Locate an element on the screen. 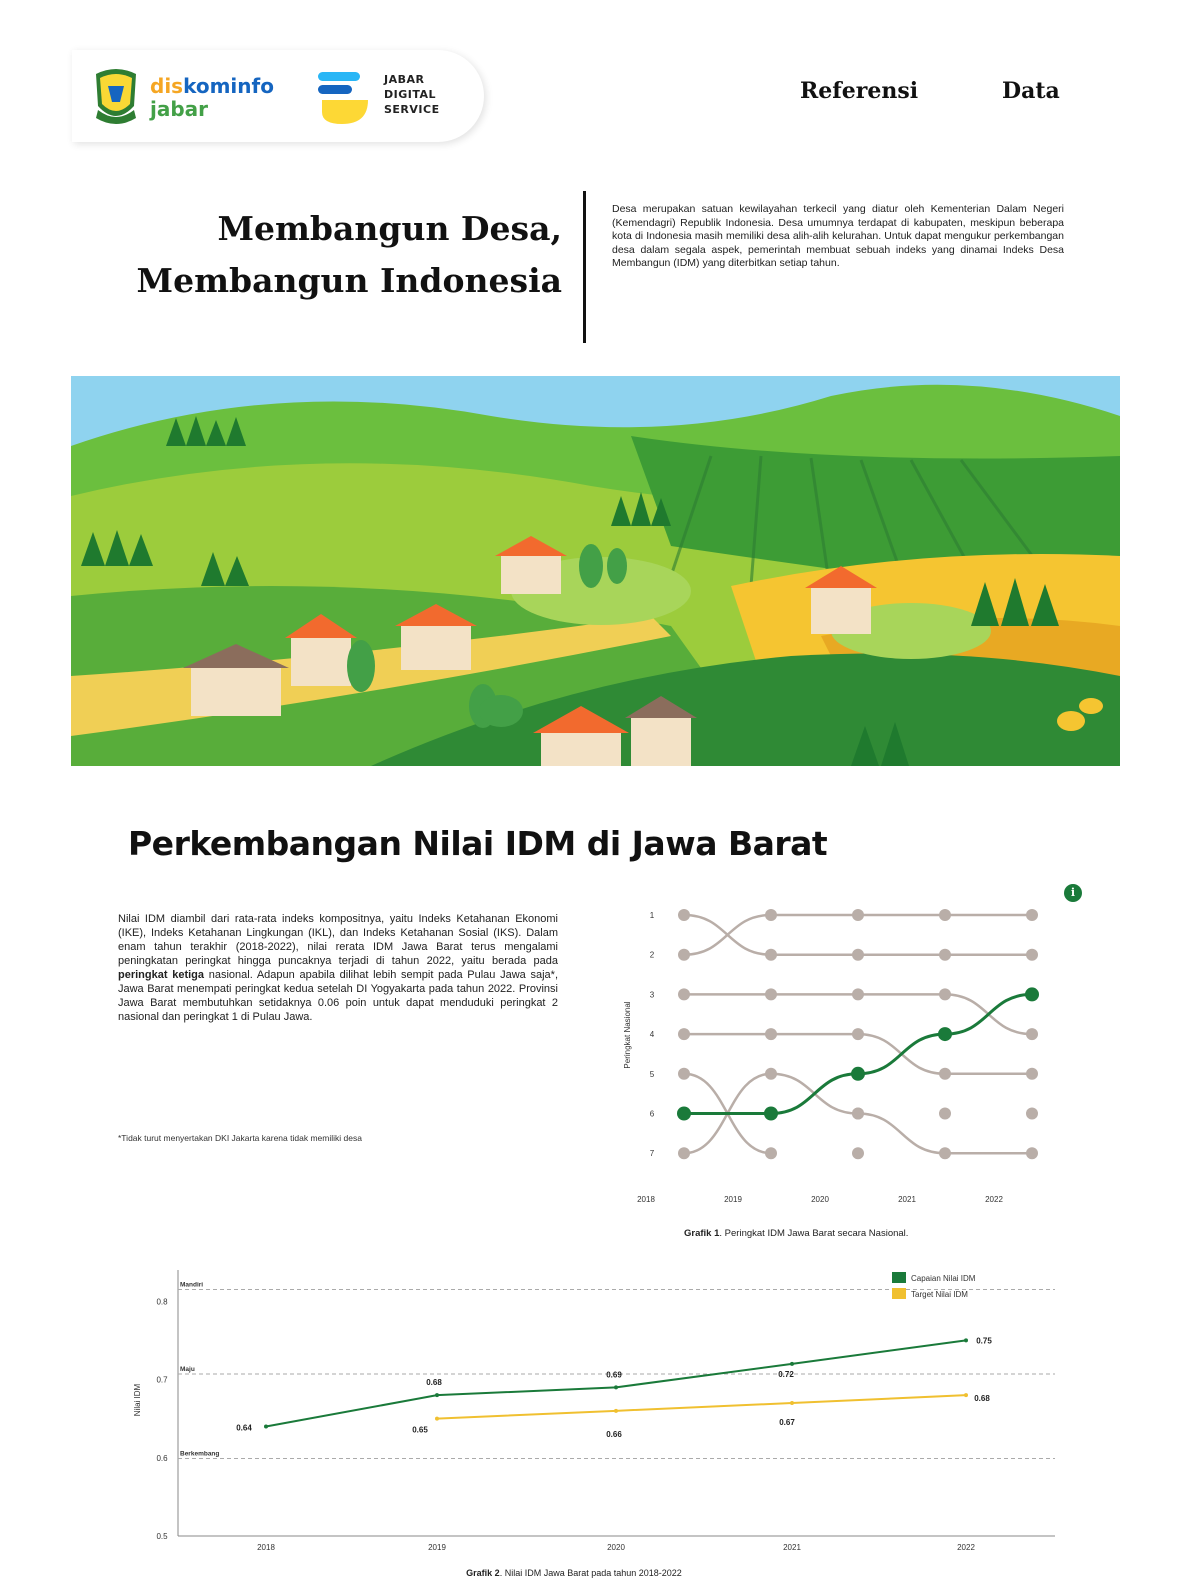  data-label: 0.72 is located at coordinates (786, 1374).